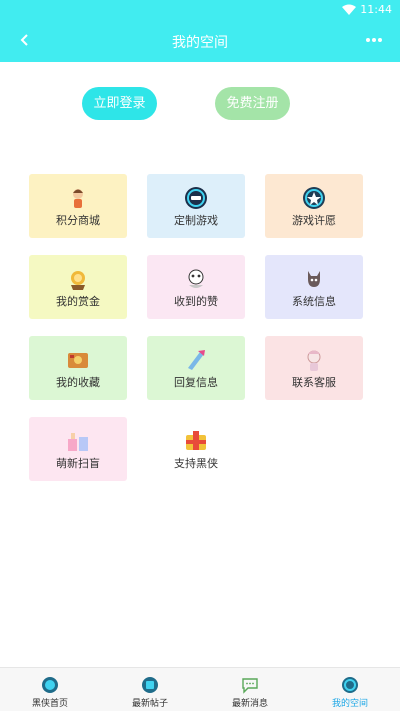 The image size is (400, 711). I want to click on more-icon, so click(374, 40).